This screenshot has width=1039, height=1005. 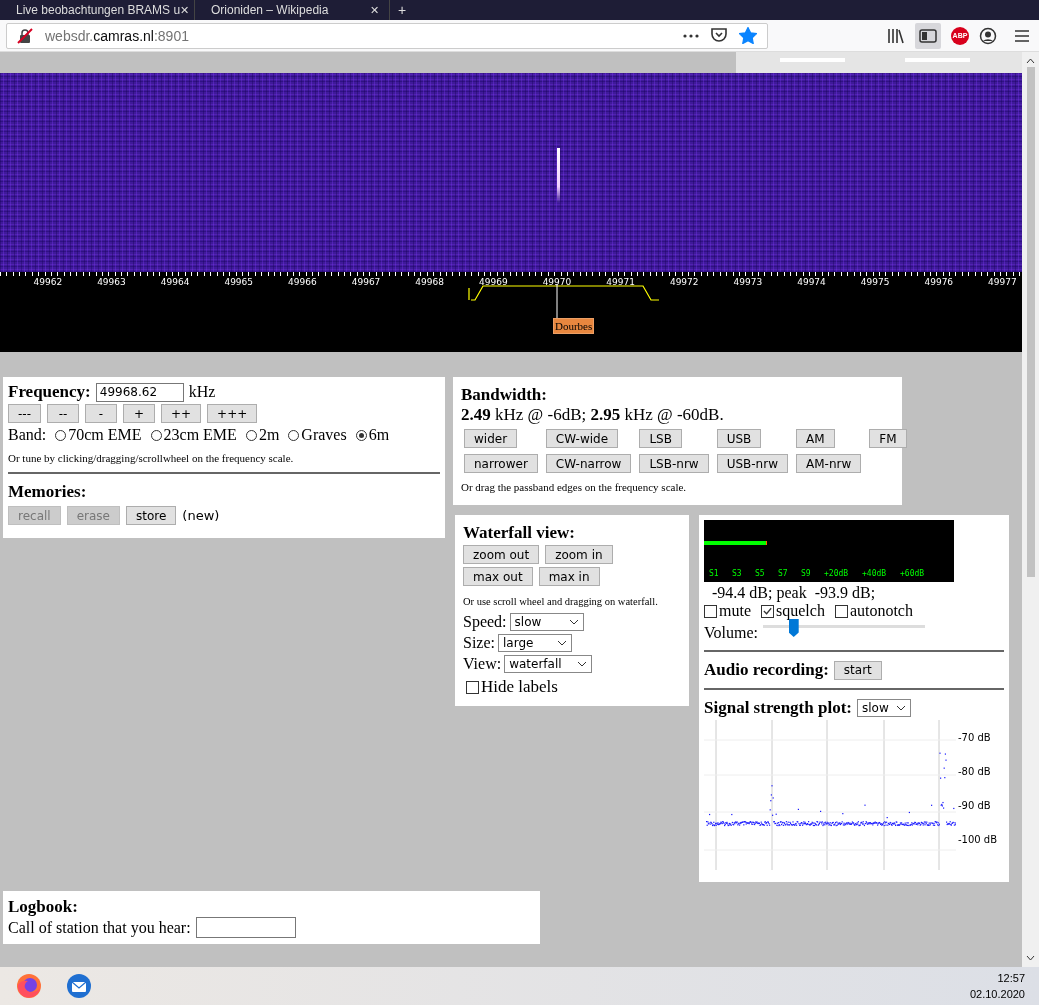 I want to click on step-button: +, so click(x=139, y=413).